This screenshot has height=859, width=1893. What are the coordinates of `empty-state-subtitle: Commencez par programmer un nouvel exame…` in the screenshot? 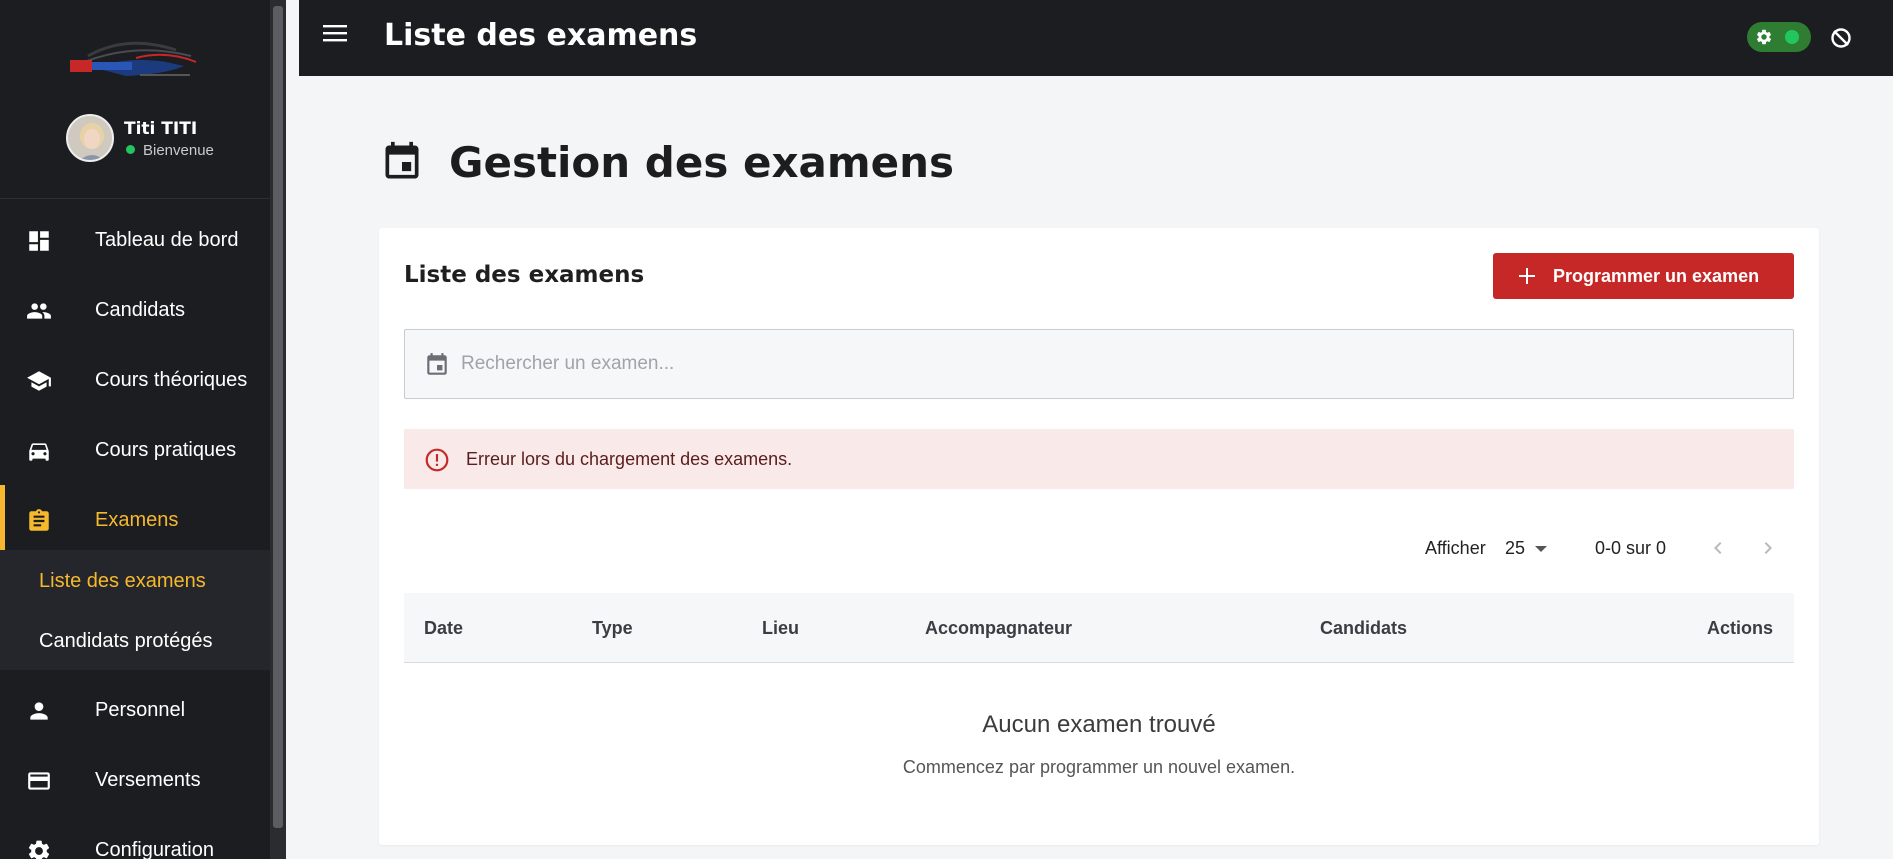 It's located at (1099, 767).